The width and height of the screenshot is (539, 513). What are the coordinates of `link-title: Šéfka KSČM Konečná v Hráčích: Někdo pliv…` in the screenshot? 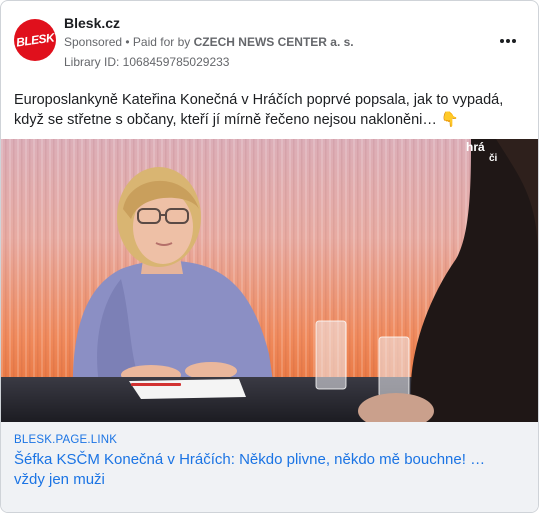 It's located at (266, 470).